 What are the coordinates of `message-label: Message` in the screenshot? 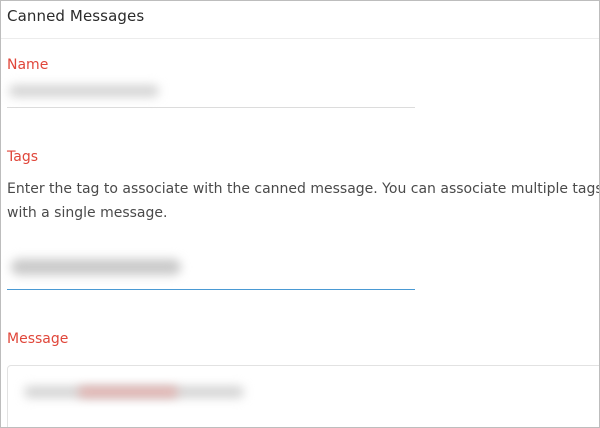 It's located at (38, 339).